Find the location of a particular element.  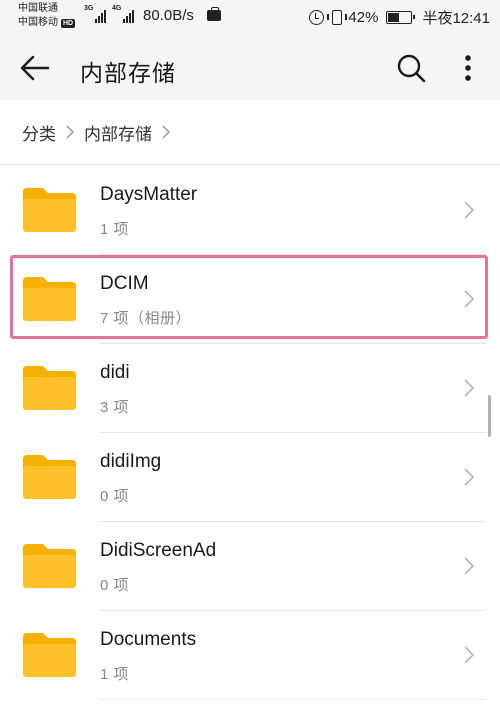

app-header: 内部存储 is located at coordinates (250, 68).